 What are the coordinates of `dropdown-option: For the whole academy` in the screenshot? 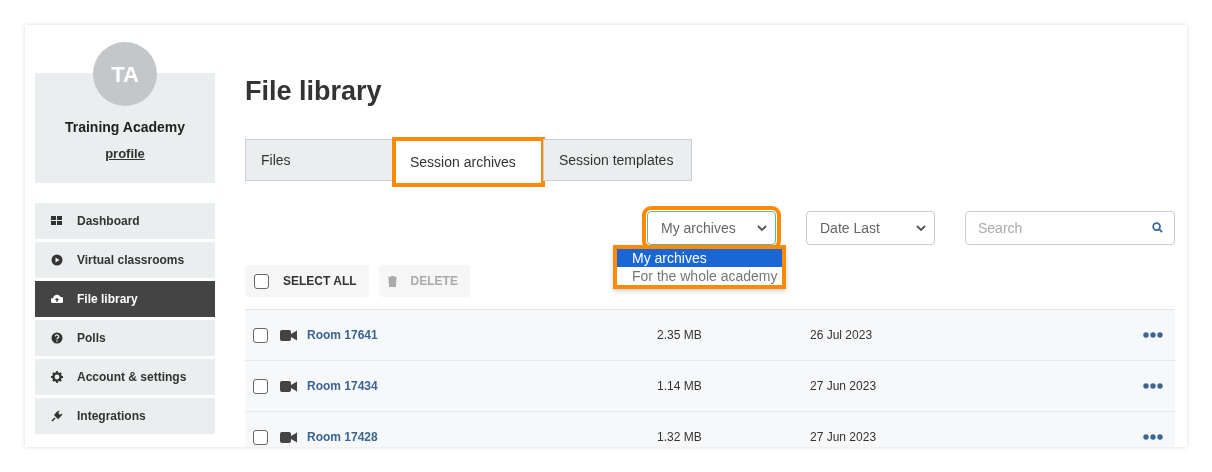 It's located at (699, 276).